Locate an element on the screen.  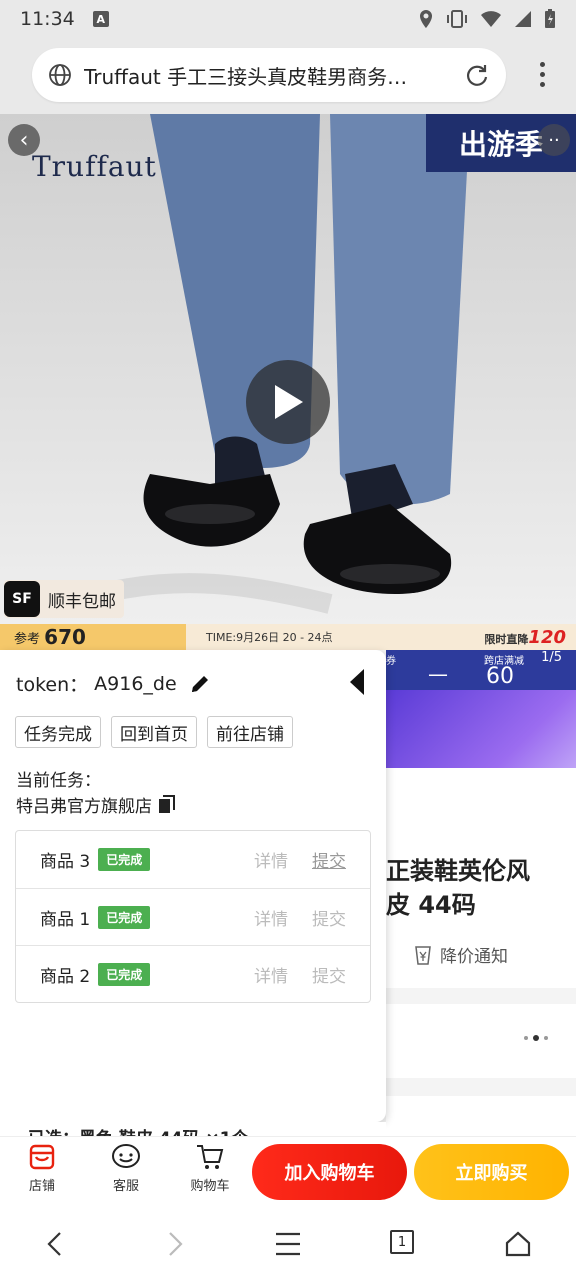
pager-dots is located at coordinates (536, 1038).